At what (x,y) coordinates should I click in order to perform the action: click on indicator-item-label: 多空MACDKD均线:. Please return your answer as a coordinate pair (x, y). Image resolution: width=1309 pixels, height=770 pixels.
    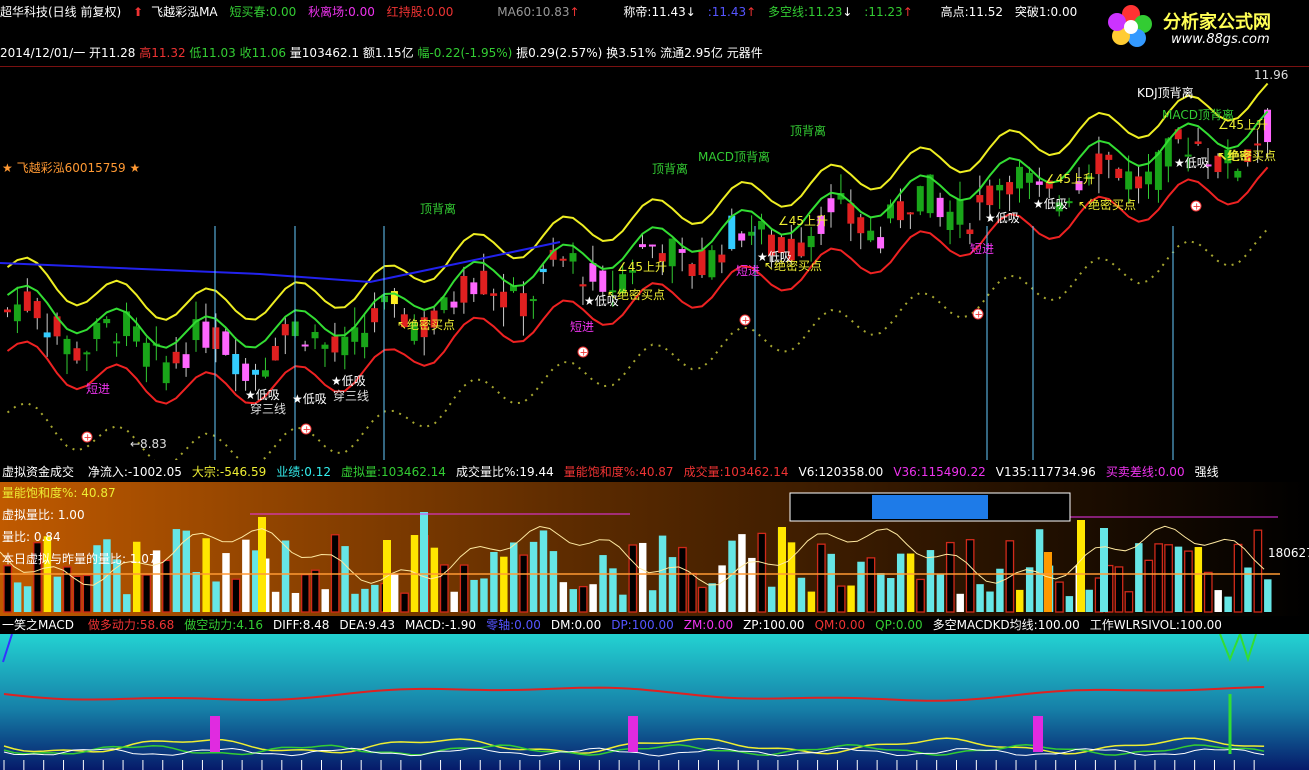
    Looking at the image, I should click on (985, 625).